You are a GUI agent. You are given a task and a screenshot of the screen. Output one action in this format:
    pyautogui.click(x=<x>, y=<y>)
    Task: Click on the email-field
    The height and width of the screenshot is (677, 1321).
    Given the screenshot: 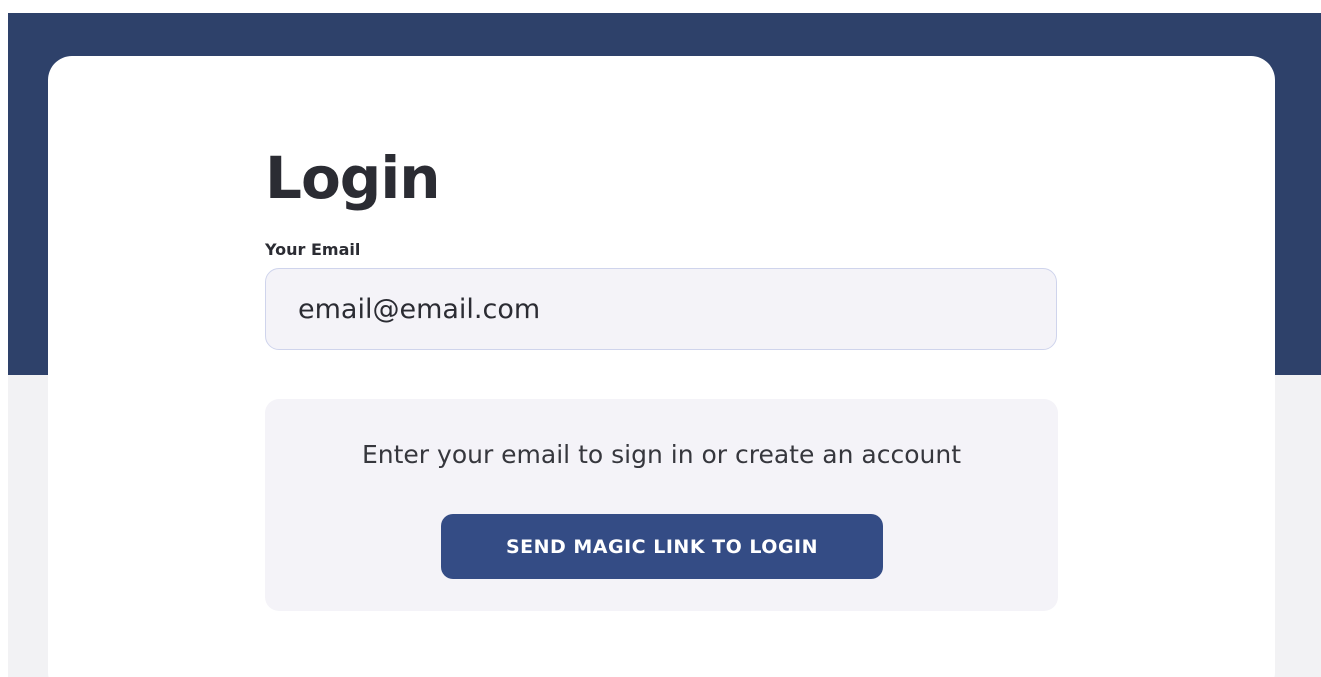 What is the action you would take?
    pyautogui.click(x=661, y=309)
    